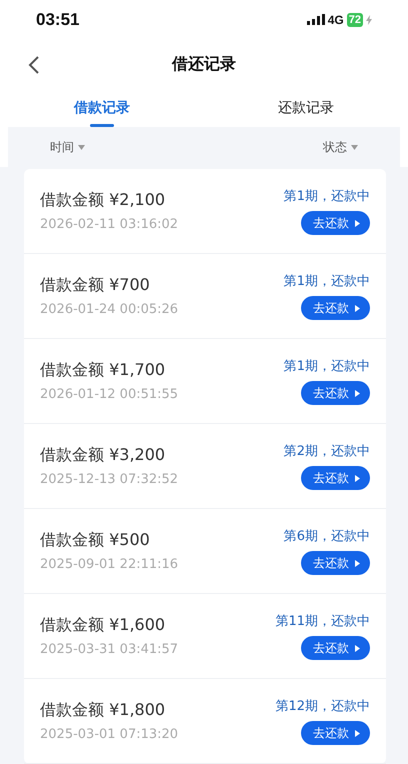 The height and width of the screenshot is (764, 408). Describe the element at coordinates (369, 19) in the screenshot. I see `charging-icon` at that location.